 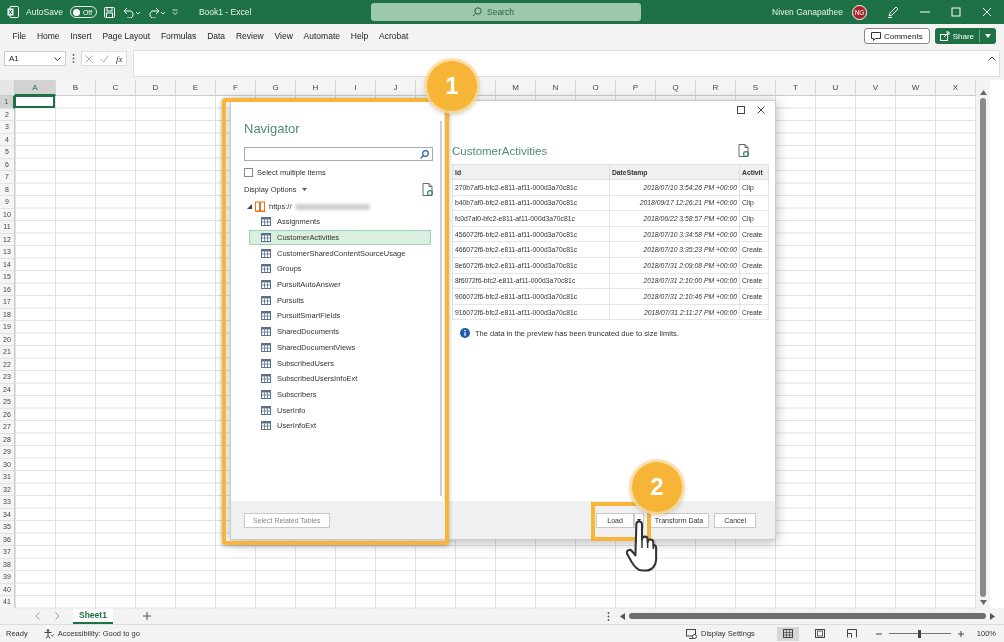 I want to click on column-header: R, so click(x=716, y=88).